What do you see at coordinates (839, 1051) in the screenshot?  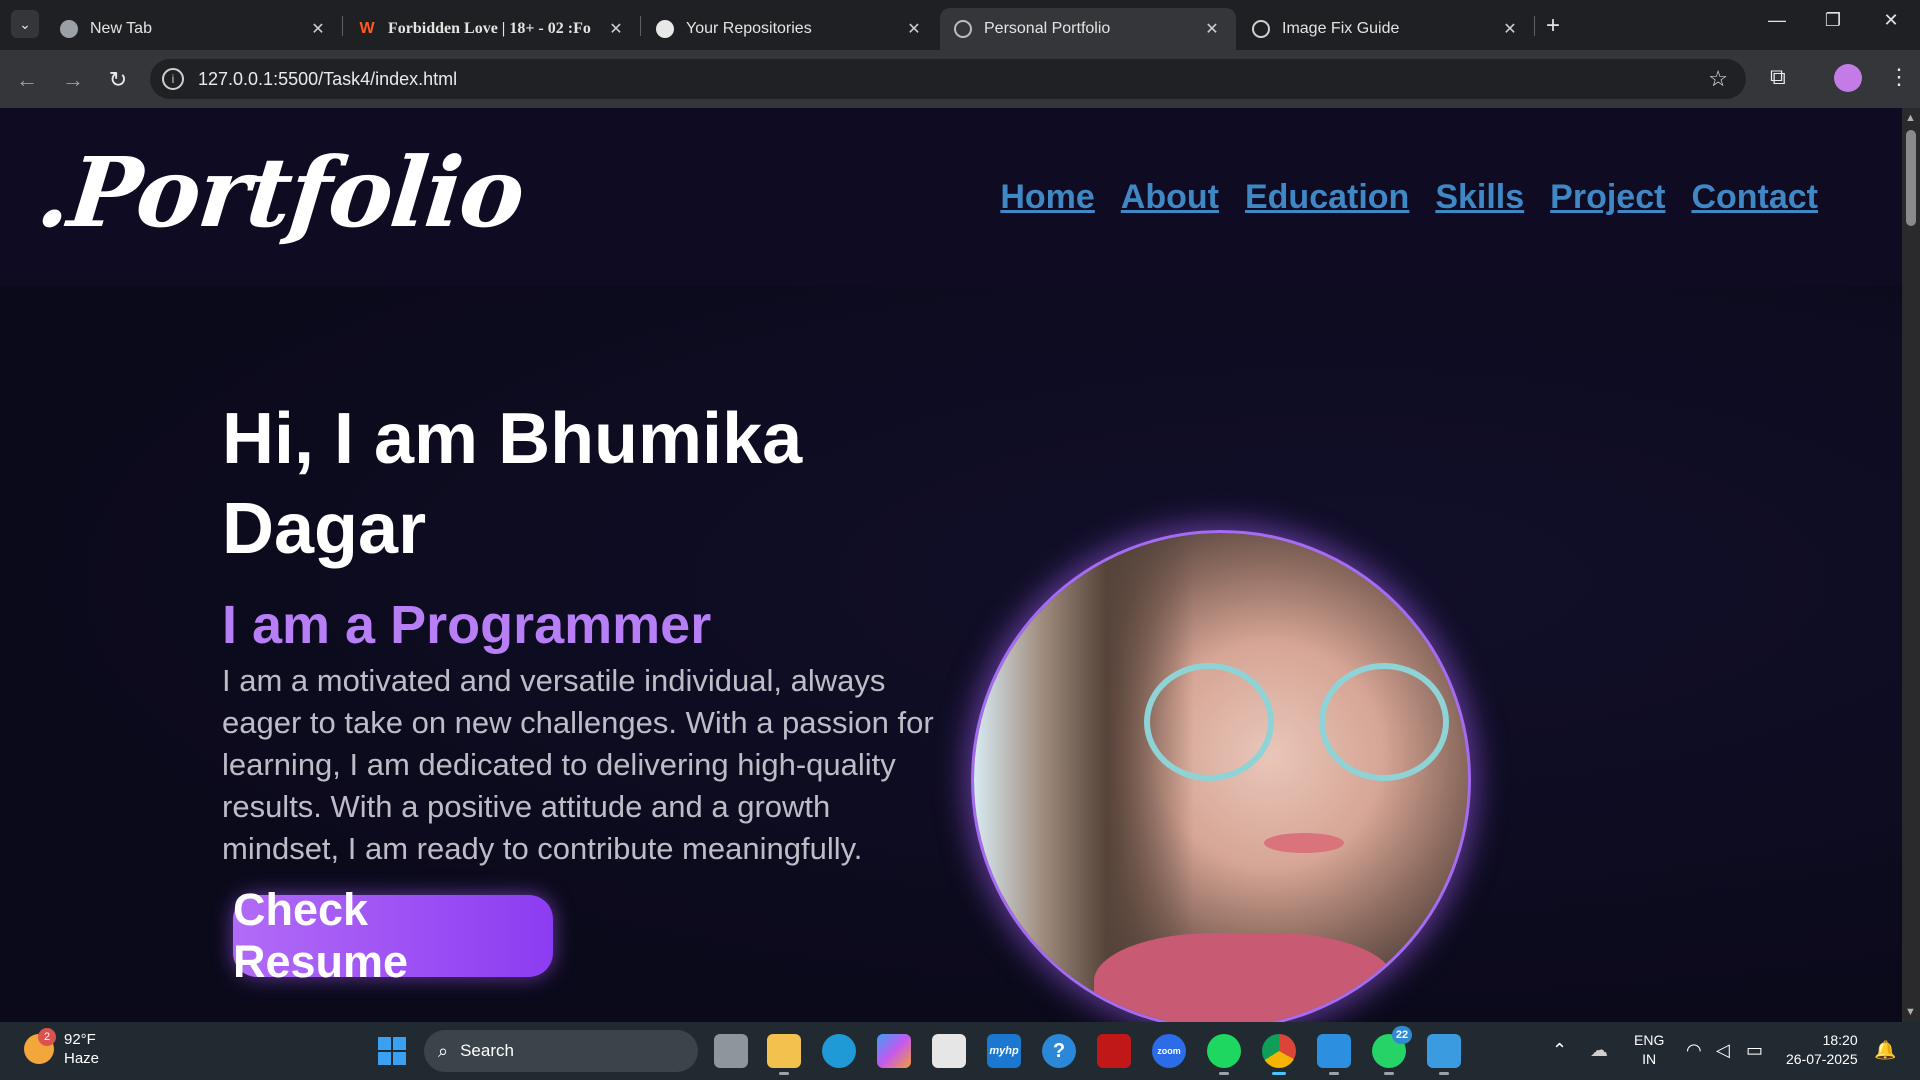 I see `edge-icon` at bounding box center [839, 1051].